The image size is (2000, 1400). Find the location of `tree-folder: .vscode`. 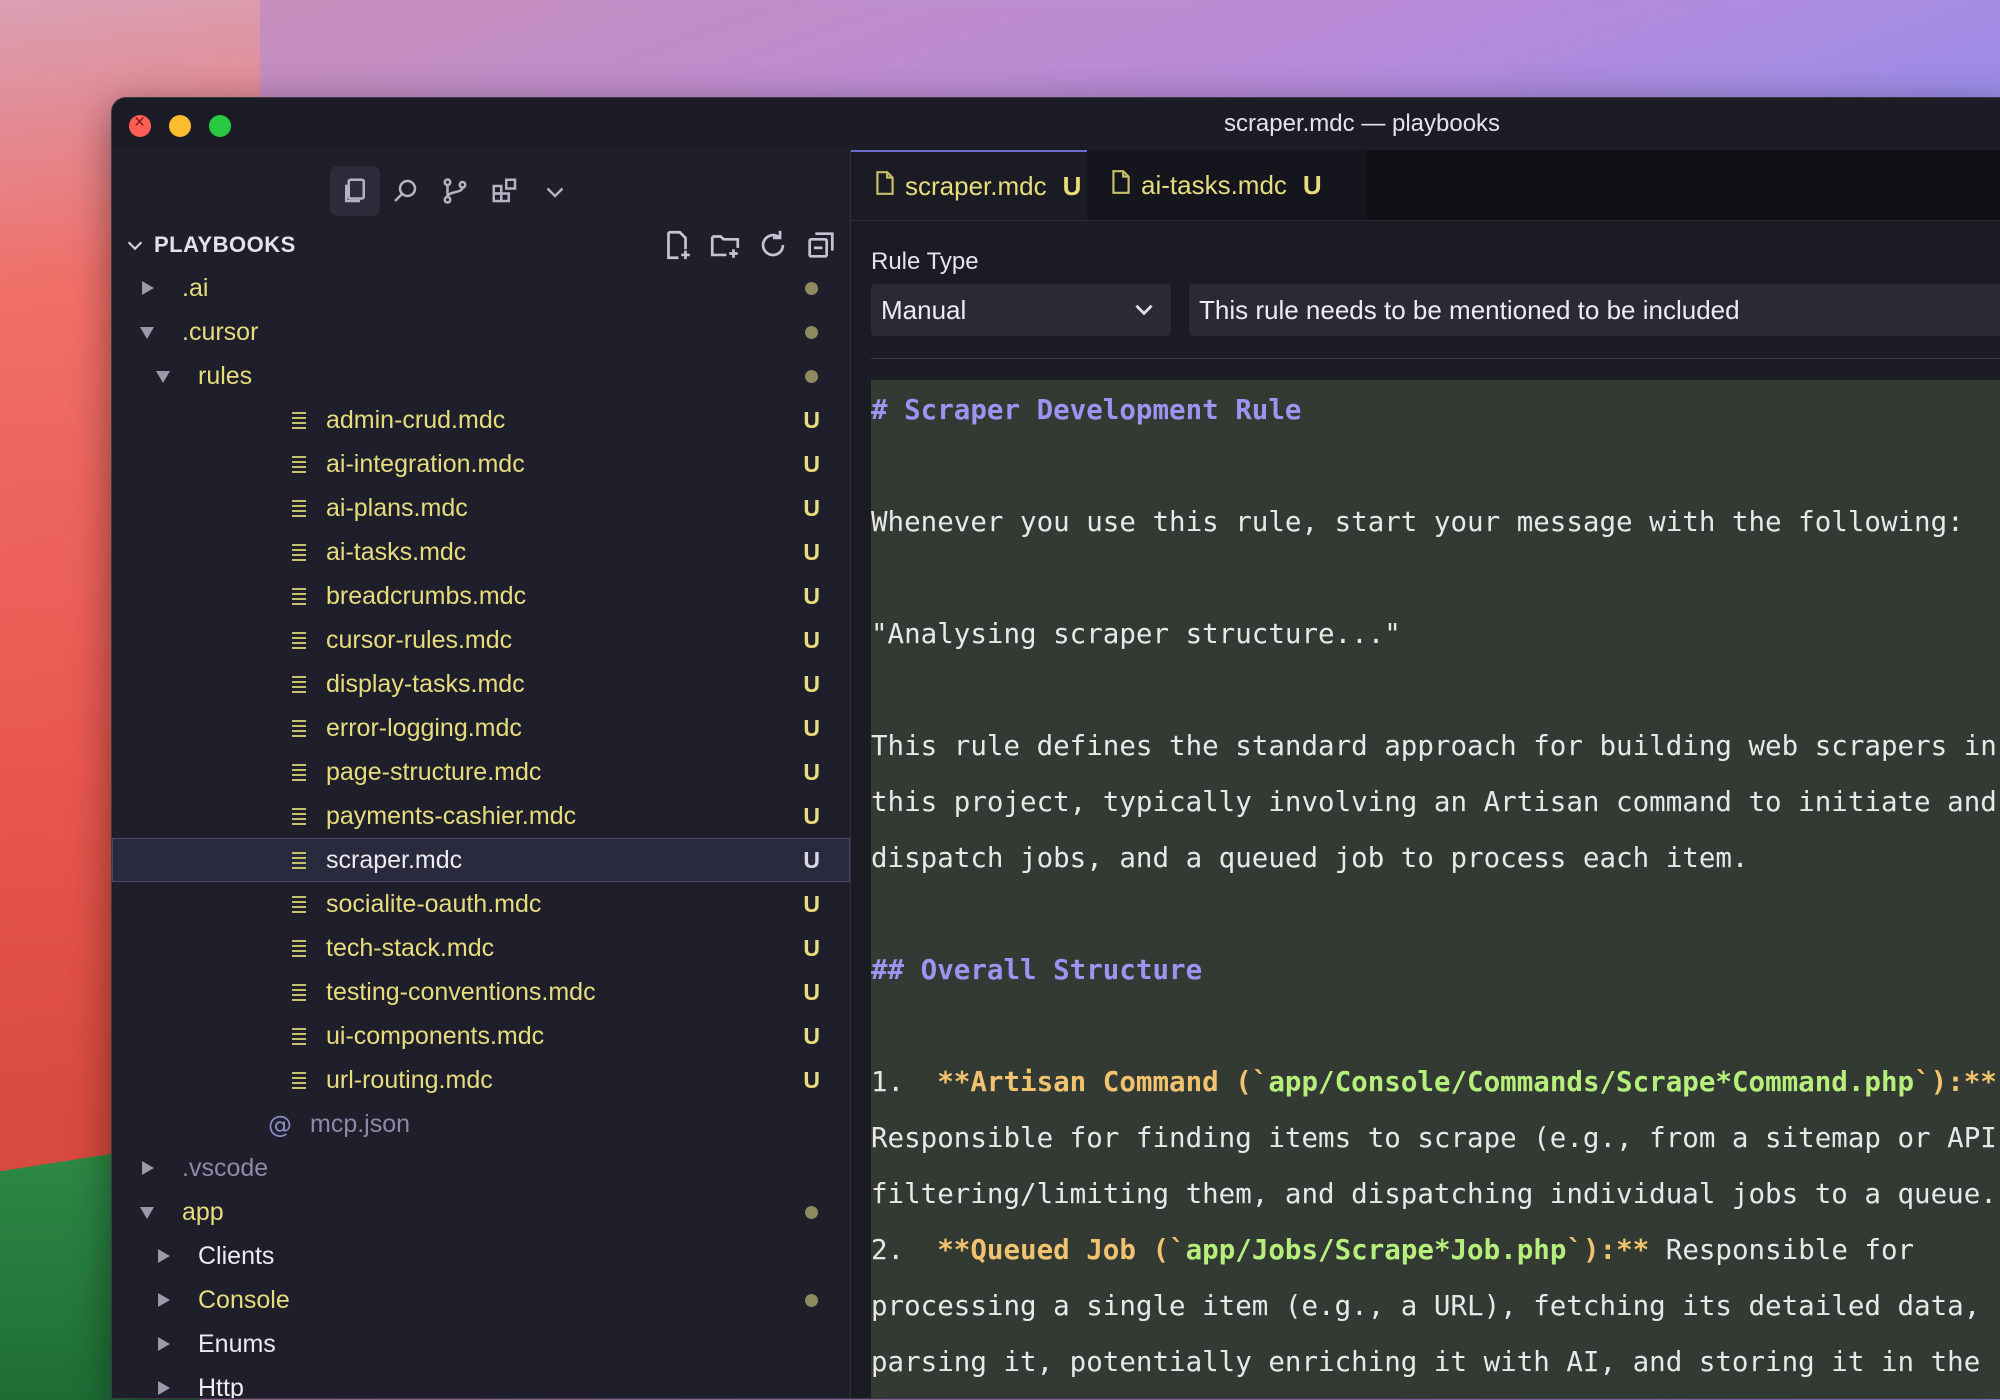

tree-folder: .vscode is located at coordinates (481, 1168).